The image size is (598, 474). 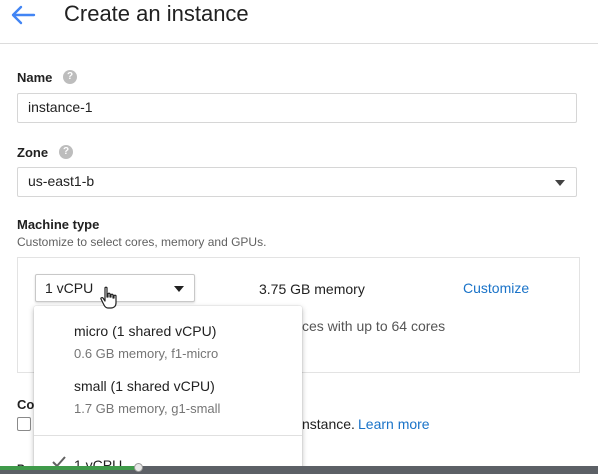 What do you see at coordinates (147, 408) in the screenshot?
I see `option-subtitle: 1.7 GB memory, g1-small` at bounding box center [147, 408].